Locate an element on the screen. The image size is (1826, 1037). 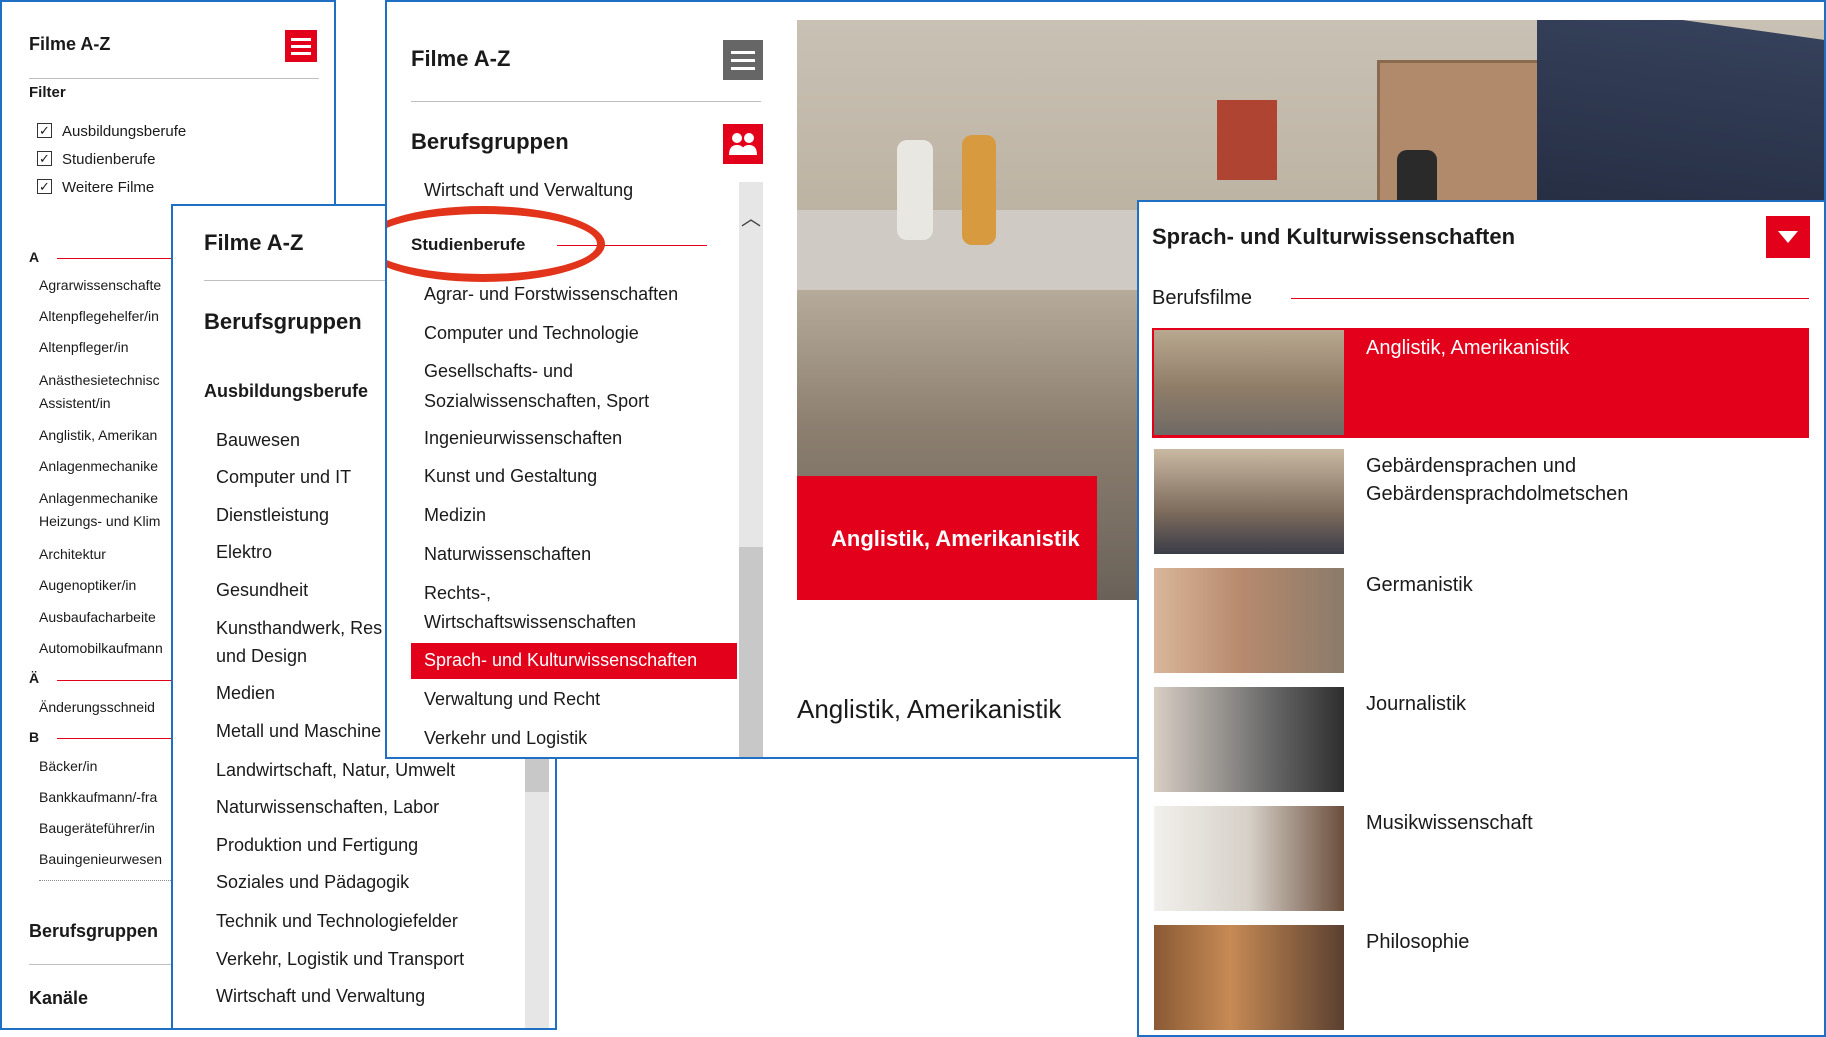
list-item: Anästhesietechnisc is located at coordinates (99, 380).